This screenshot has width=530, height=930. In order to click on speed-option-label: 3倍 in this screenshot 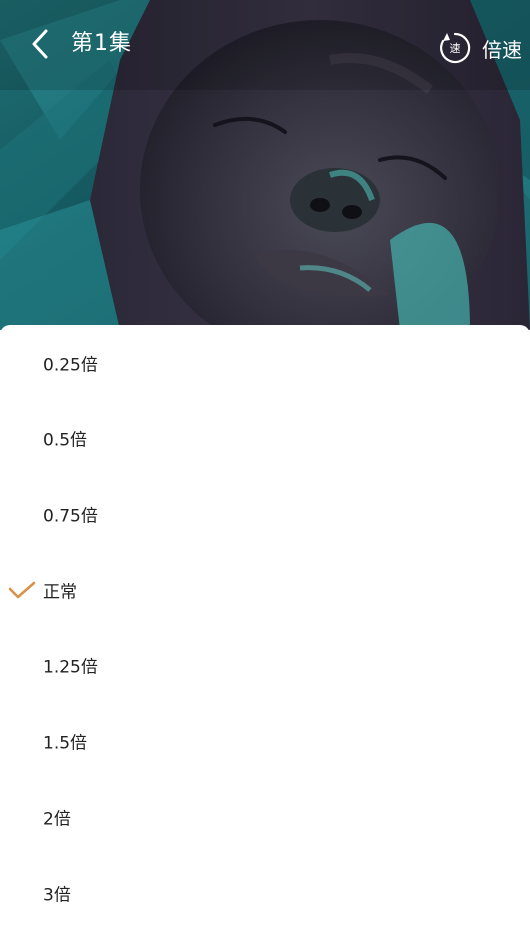, I will do `click(57, 895)`.